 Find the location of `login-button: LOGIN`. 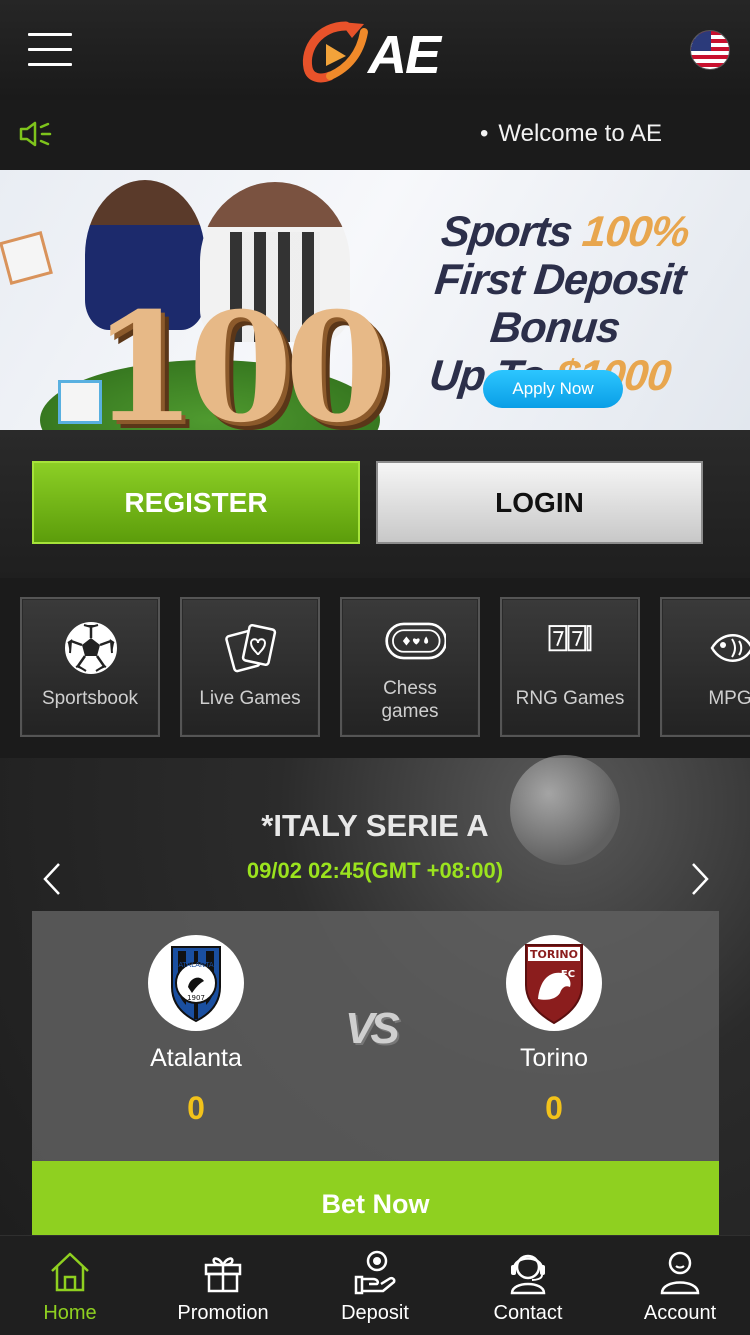

login-button: LOGIN is located at coordinates (539, 502).